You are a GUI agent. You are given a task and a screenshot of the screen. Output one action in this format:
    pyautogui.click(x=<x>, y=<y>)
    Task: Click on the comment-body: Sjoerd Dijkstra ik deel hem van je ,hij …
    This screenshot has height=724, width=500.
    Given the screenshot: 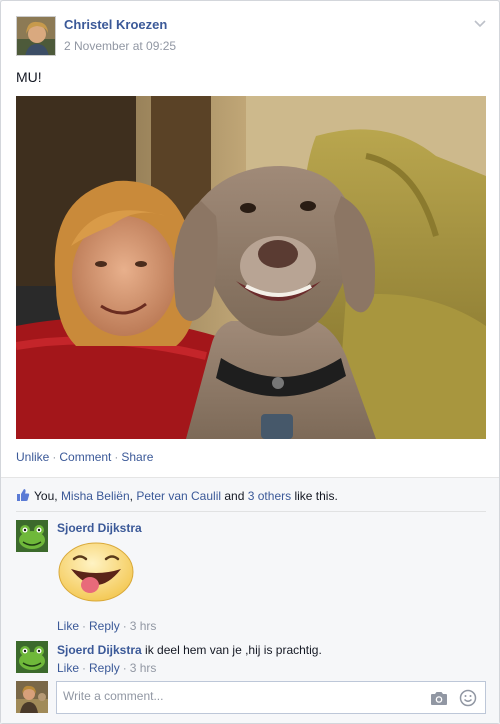 What is the action you would take?
    pyautogui.click(x=189, y=650)
    